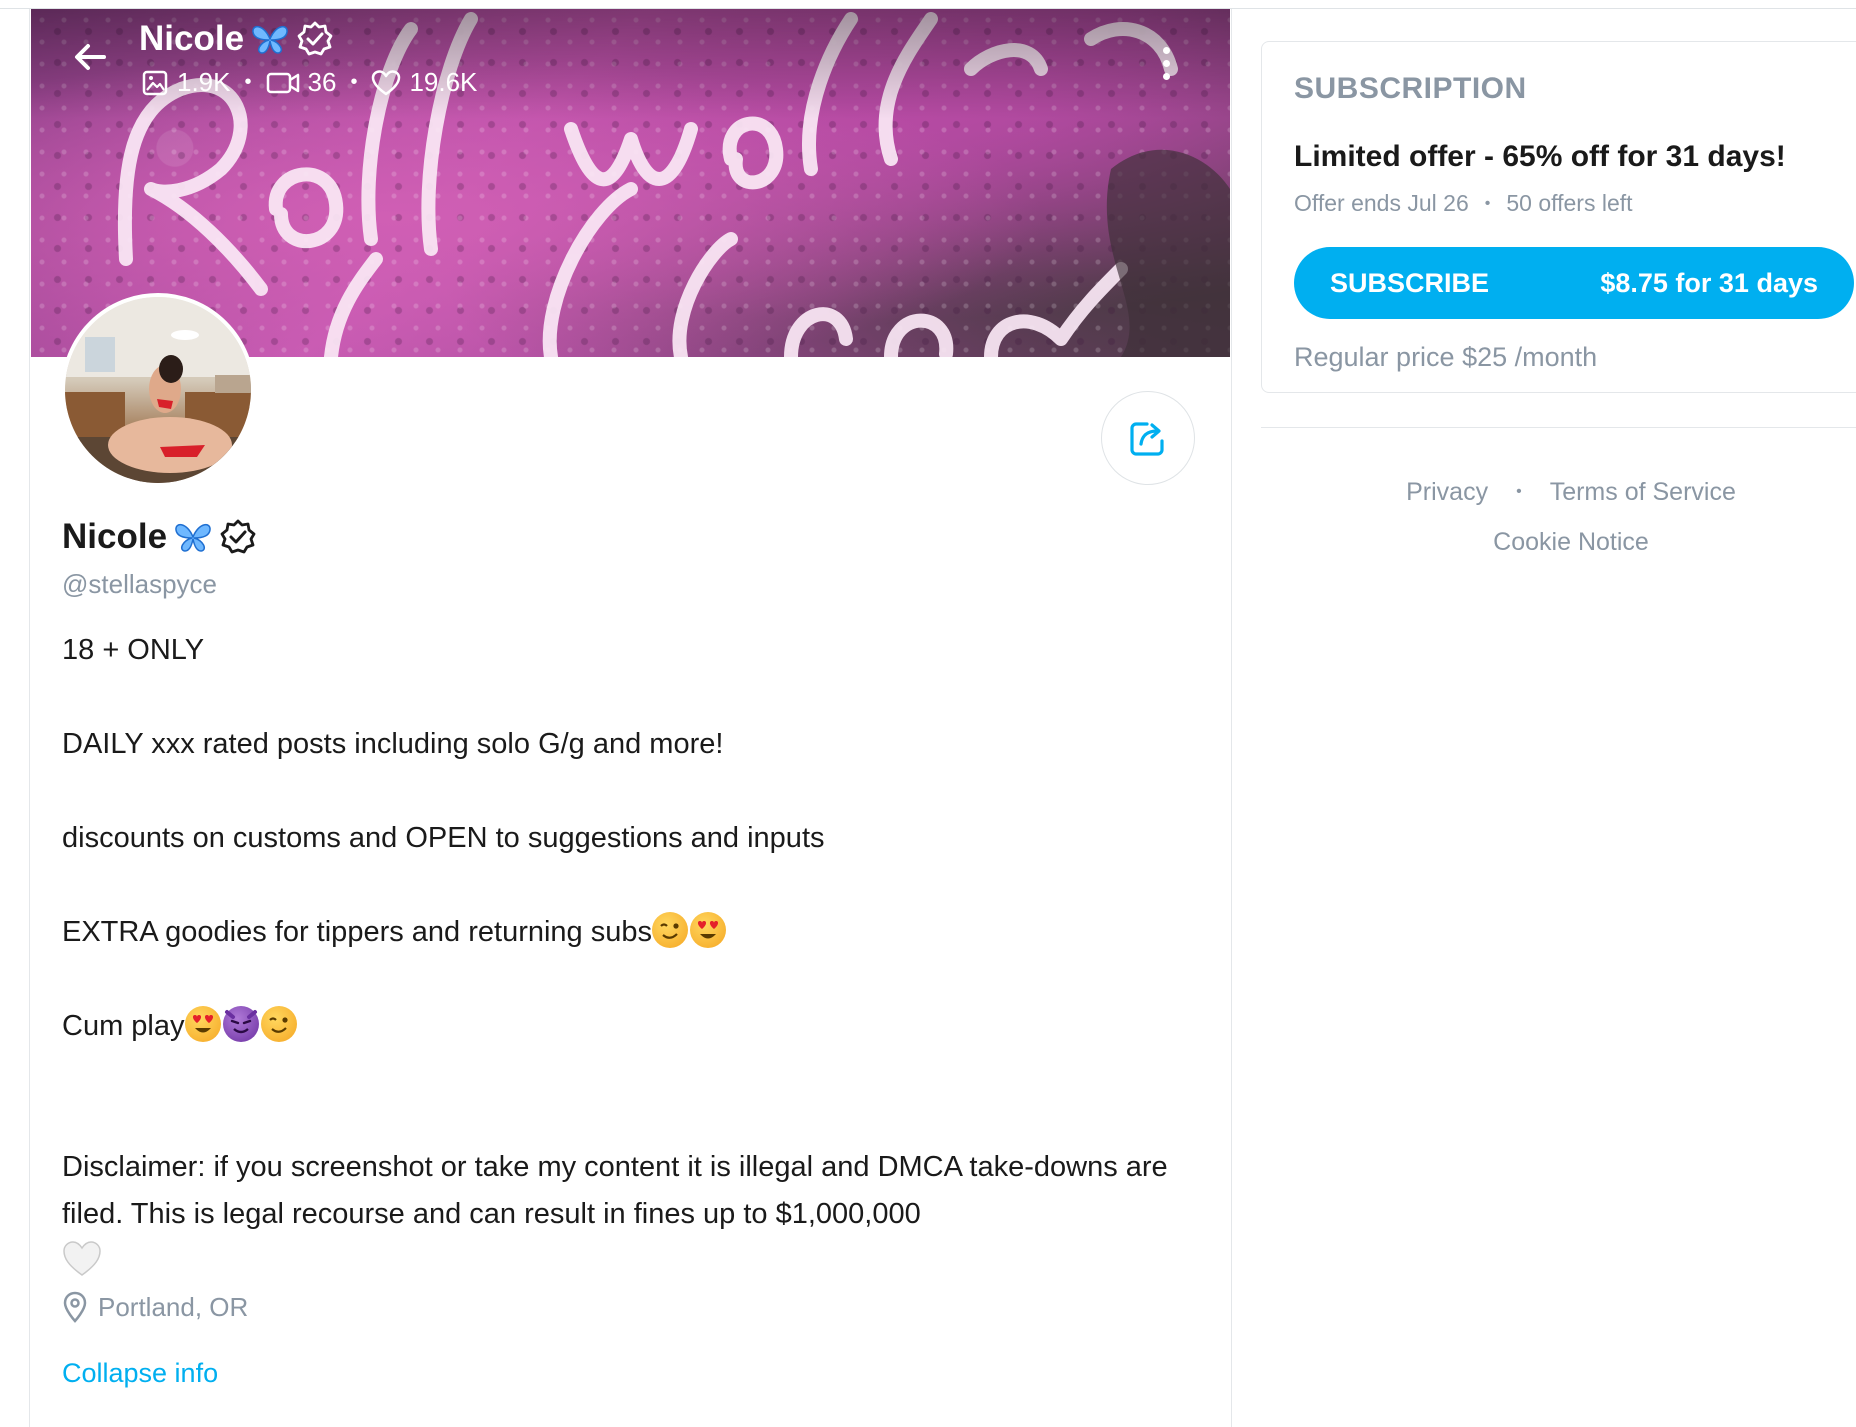 This screenshot has width=1856, height=1427. I want to click on likes-stat: 19.6K, so click(424, 82).